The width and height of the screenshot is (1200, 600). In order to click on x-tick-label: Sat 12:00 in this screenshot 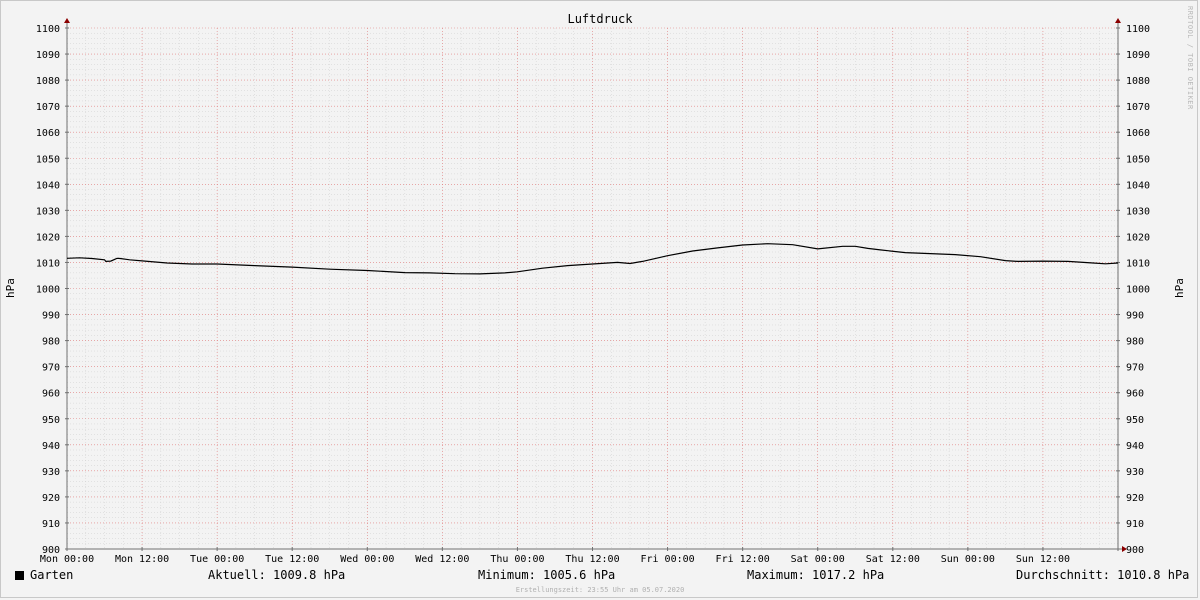, I will do `click(893, 559)`.